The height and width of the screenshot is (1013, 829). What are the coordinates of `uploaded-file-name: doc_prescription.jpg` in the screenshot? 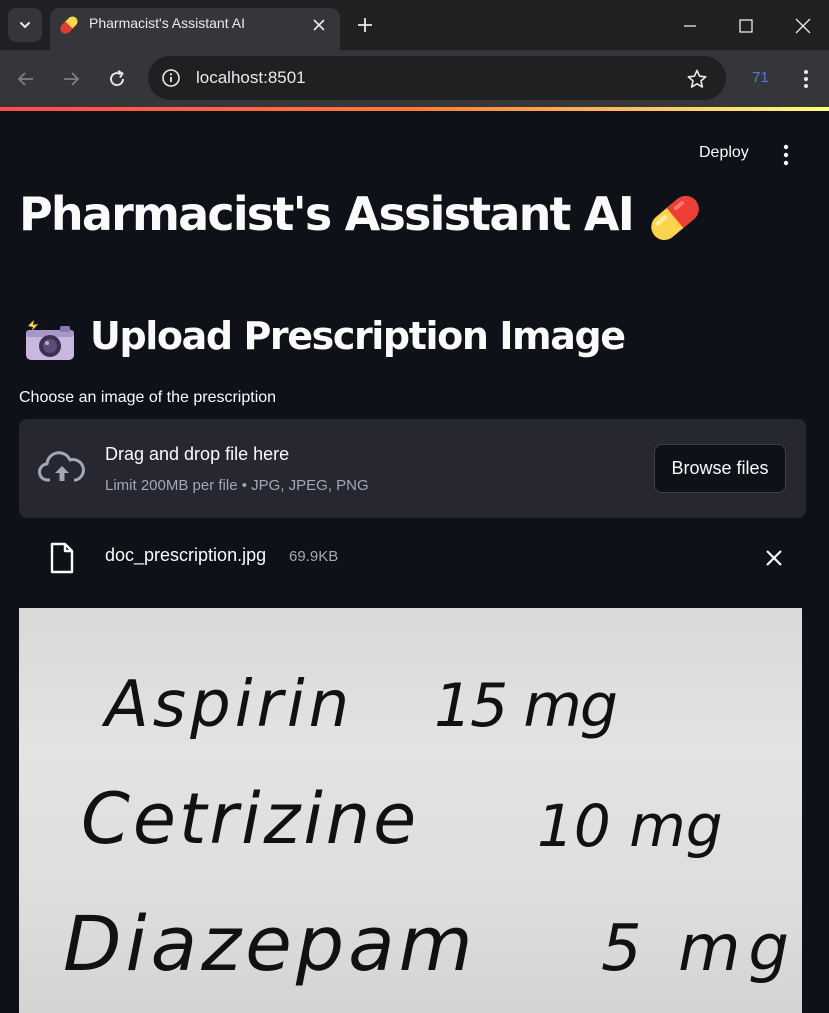 It's located at (186, 555).